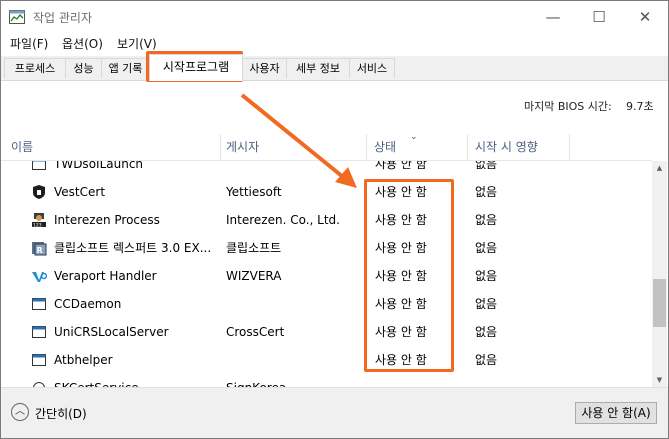 The height and width of the screenshot is (439, 669). What do you see at coordinates (82, 43) in the screenshot?
I see `menu-options: 옵션(O)` at bounding box center [82, 43].